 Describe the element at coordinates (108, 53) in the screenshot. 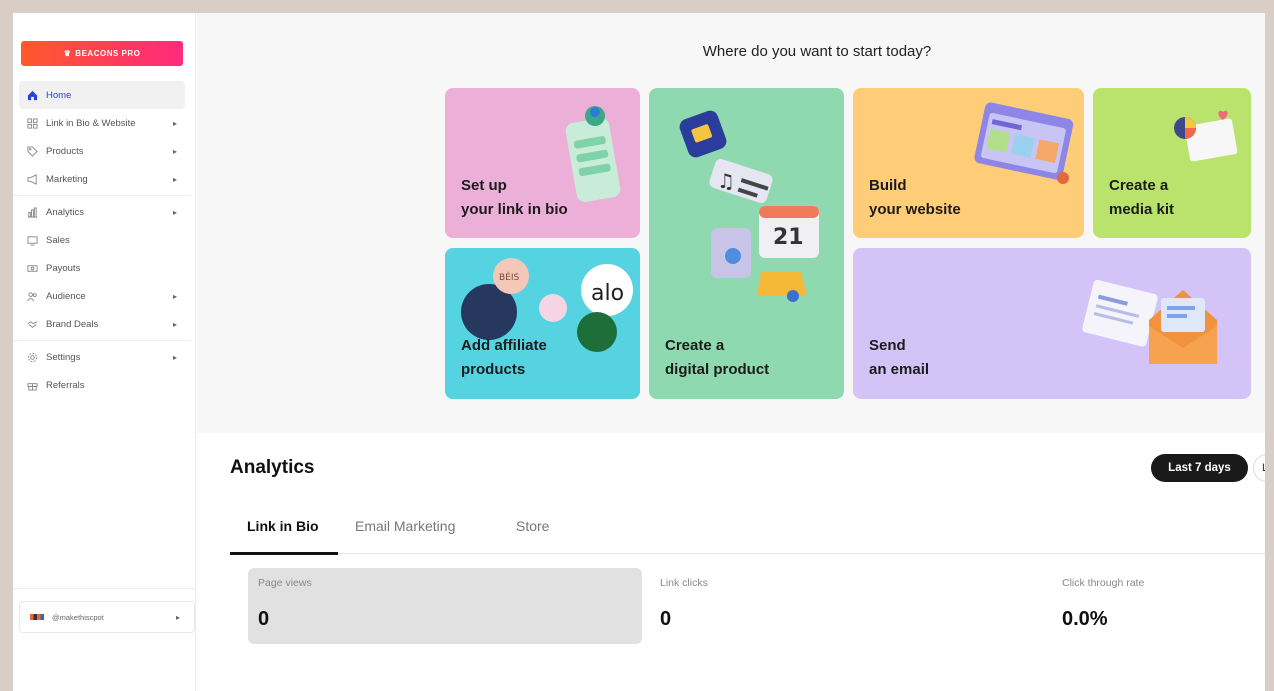

I see `beacons-pro-label: BEACONS PRO` at that location.